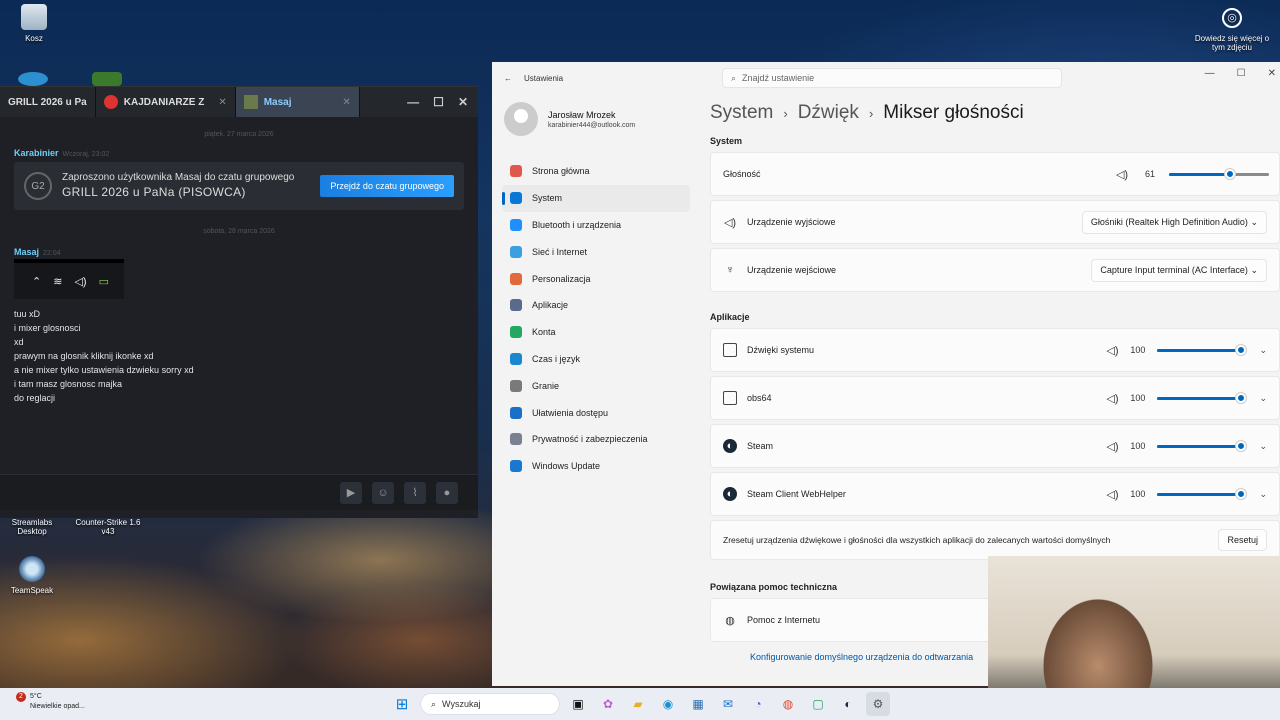 This screenshot has width=1280, height=720. I want to click on sidebar-item-personalizacja: Personalizacja, so click(596, 278).